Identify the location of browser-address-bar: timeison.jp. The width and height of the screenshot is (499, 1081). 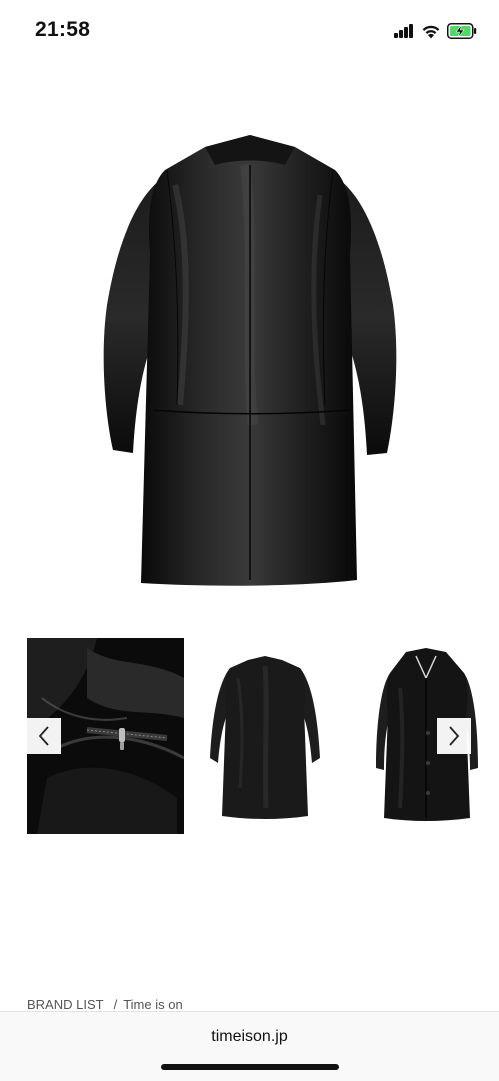
(249, 1046).